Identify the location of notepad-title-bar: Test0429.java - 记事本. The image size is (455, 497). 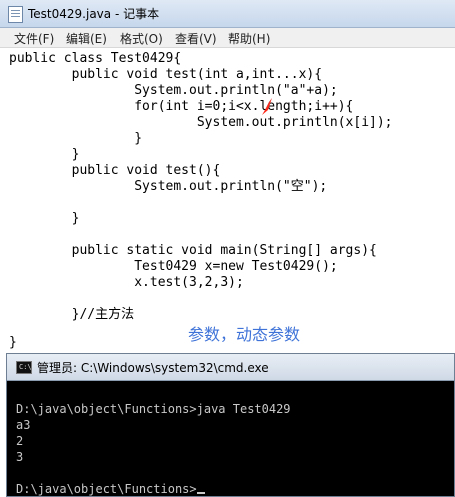
(227, 14).